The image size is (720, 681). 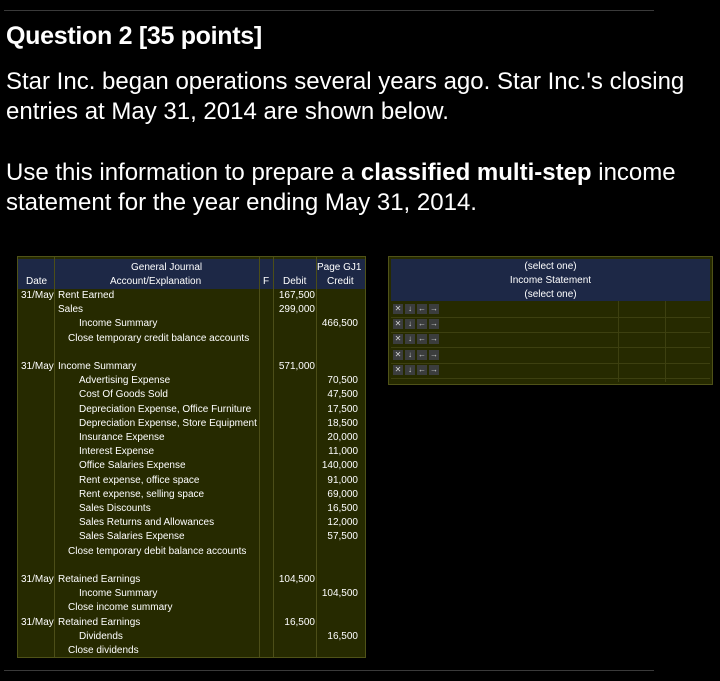 What do you see at coordinates (86, 295) in the screenshot?
I see `row-account: Rent Earned` at bounding box center [86, 295].